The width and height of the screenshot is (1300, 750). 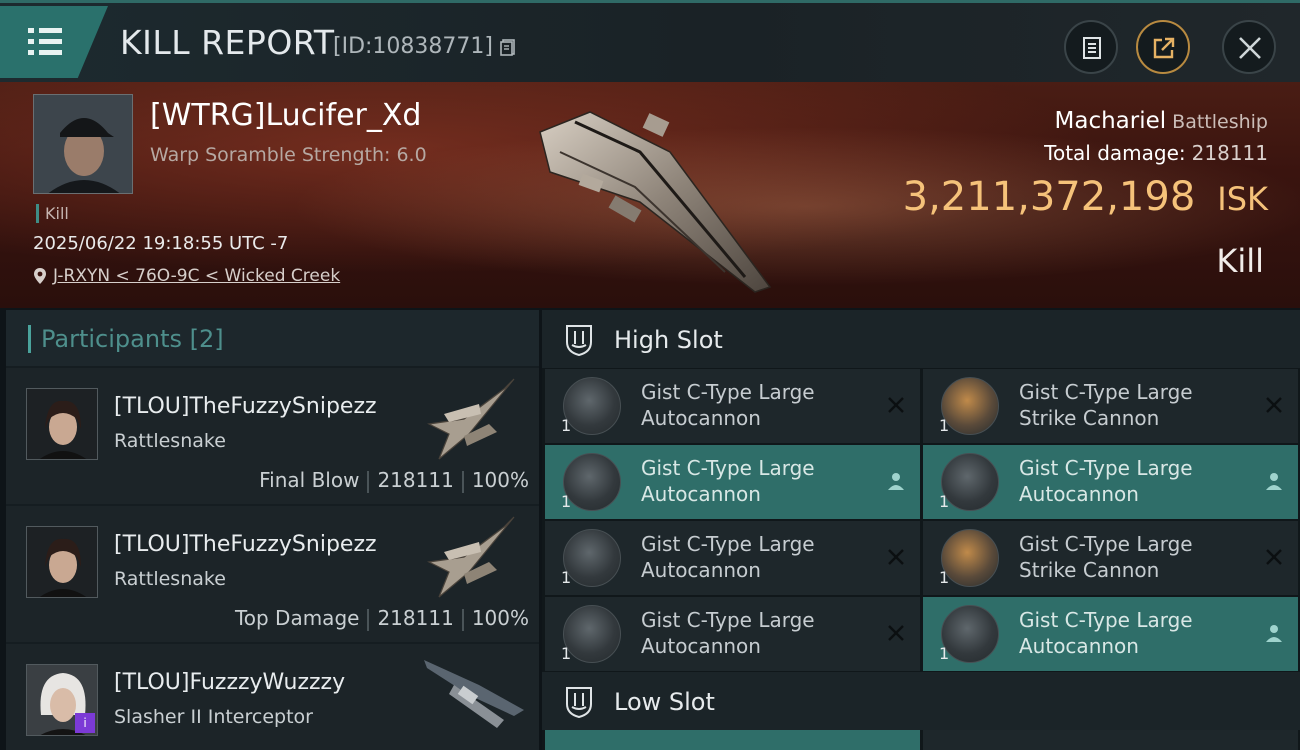 I want to click on page-title: KILL REPORT, so click(x=227, y=42).